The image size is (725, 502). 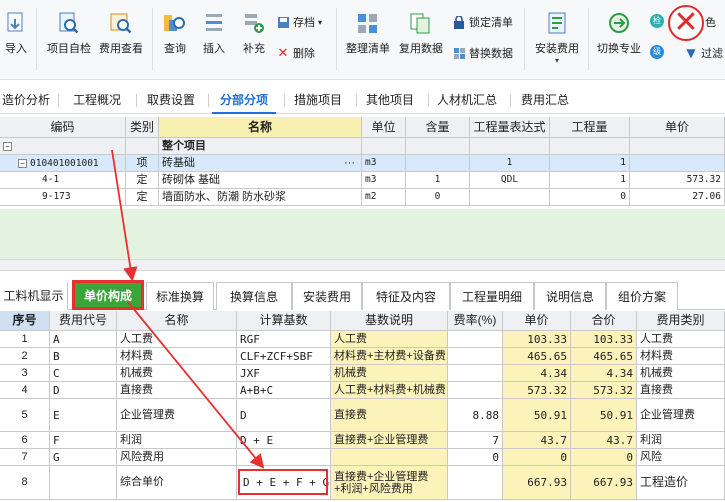 What do you see at coordinates (362, 265) in the screenshot?
I see `panel-splitter` at bounding box center [362, 265].